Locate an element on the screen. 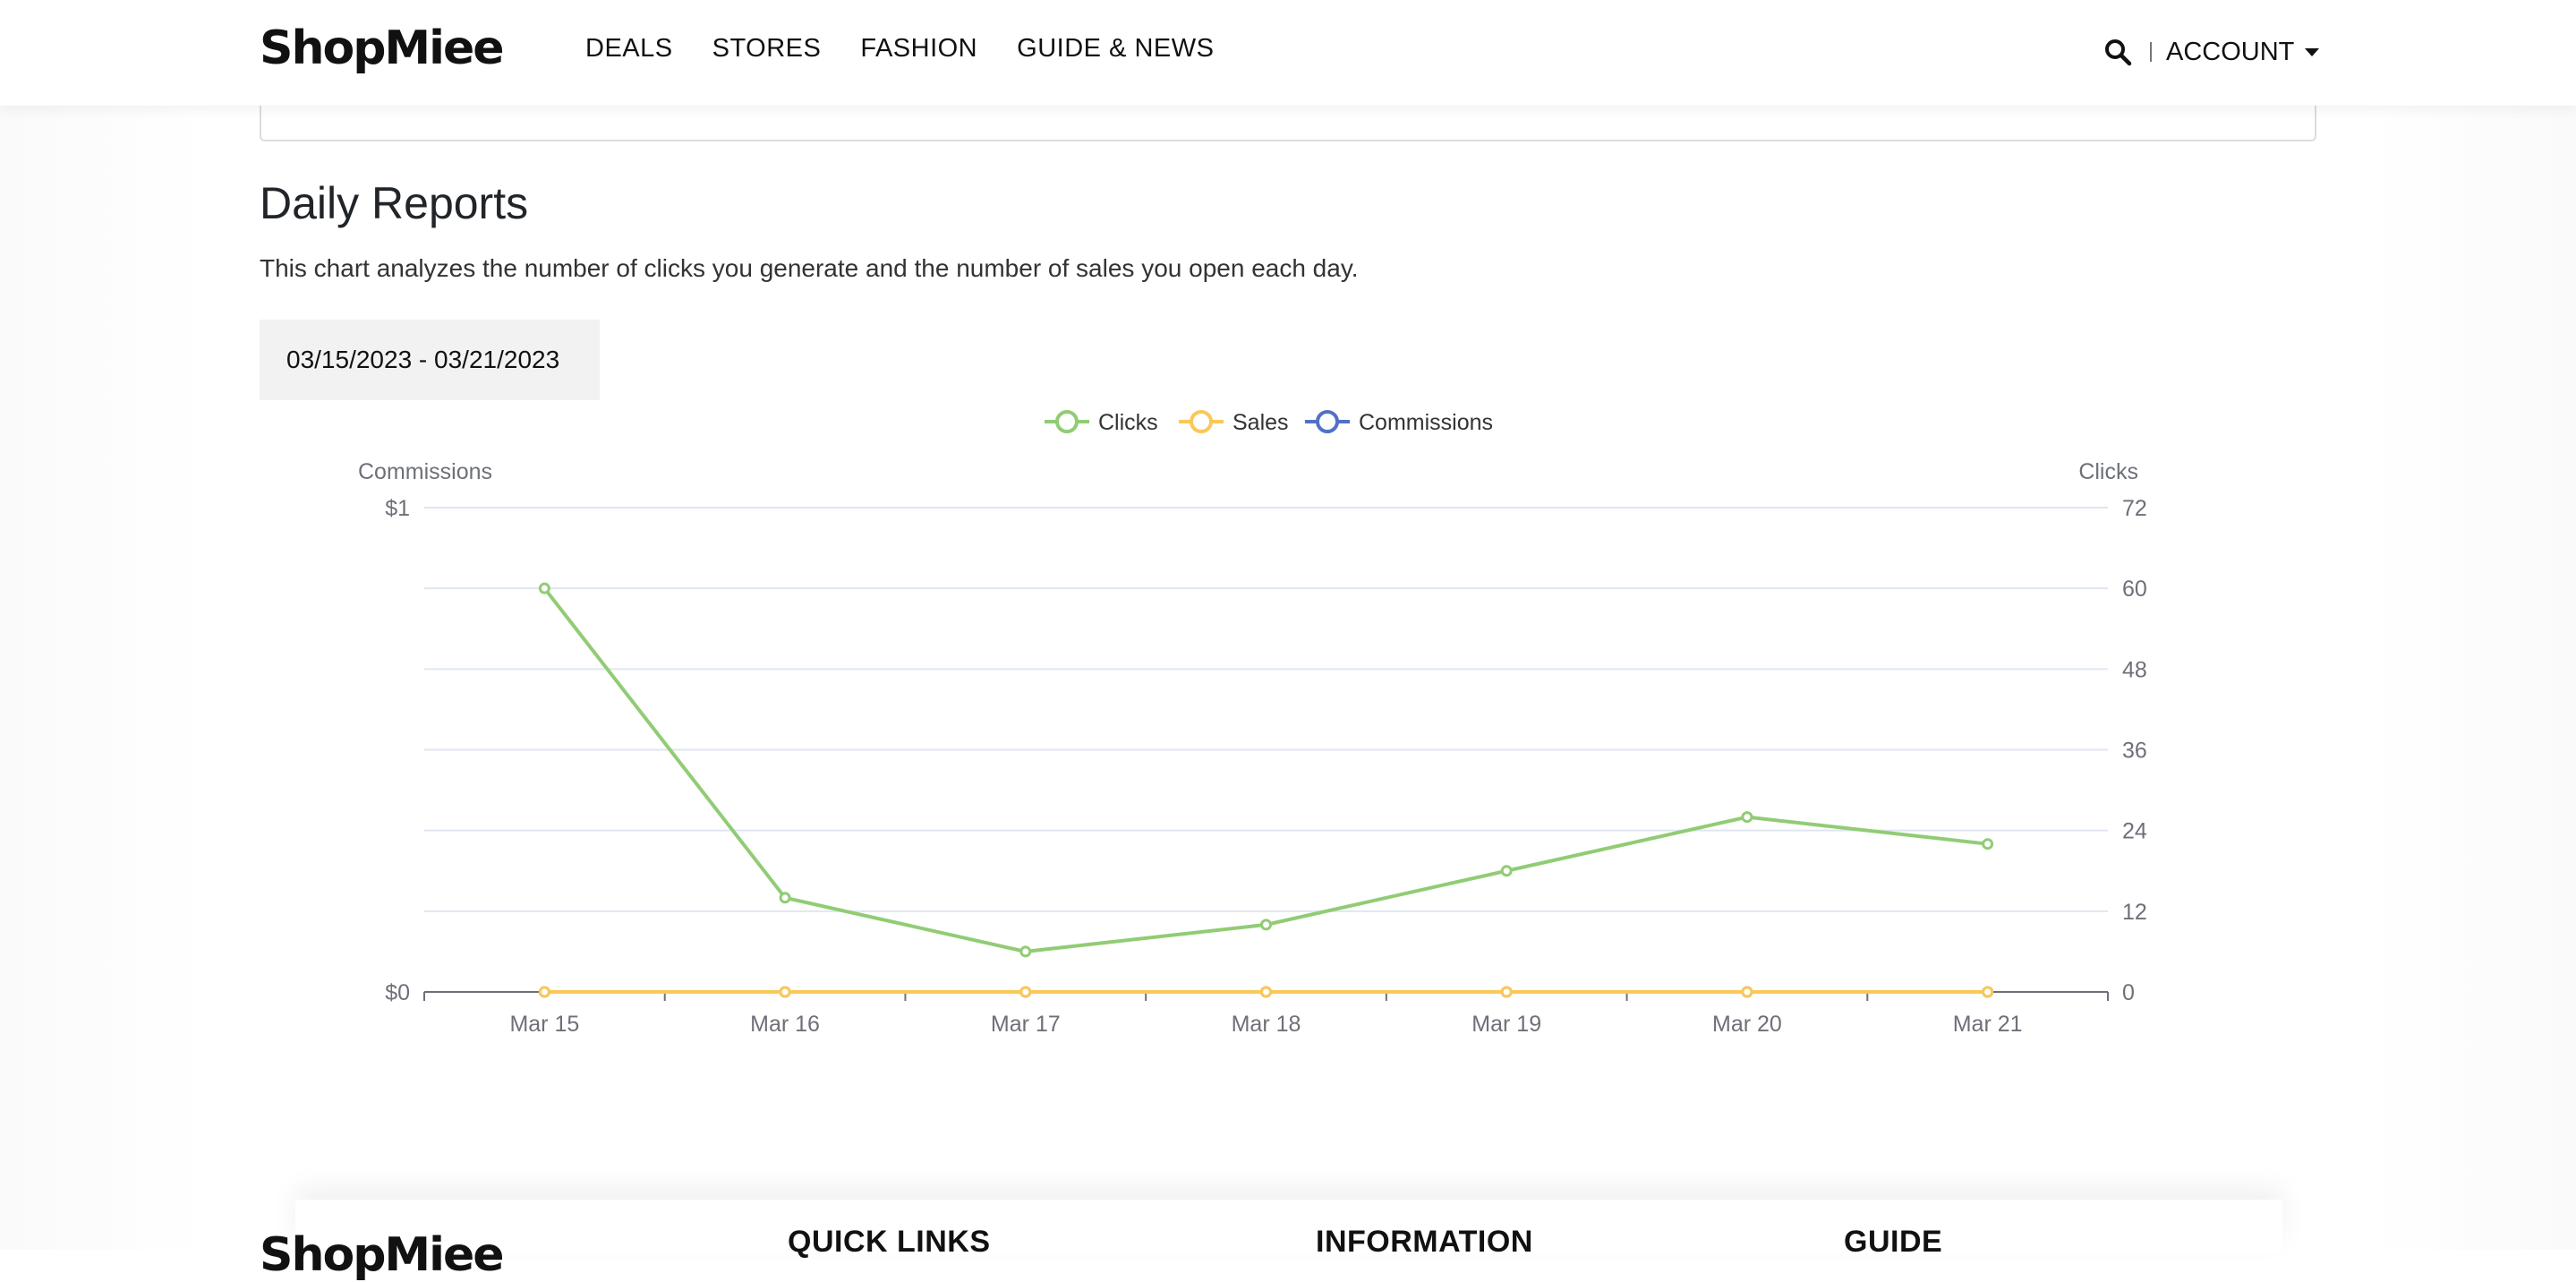 This screenshot has height=1282, width=2576. footer-heading-quick-links: QUICK LINKS is located at coordinates (889, 1242).